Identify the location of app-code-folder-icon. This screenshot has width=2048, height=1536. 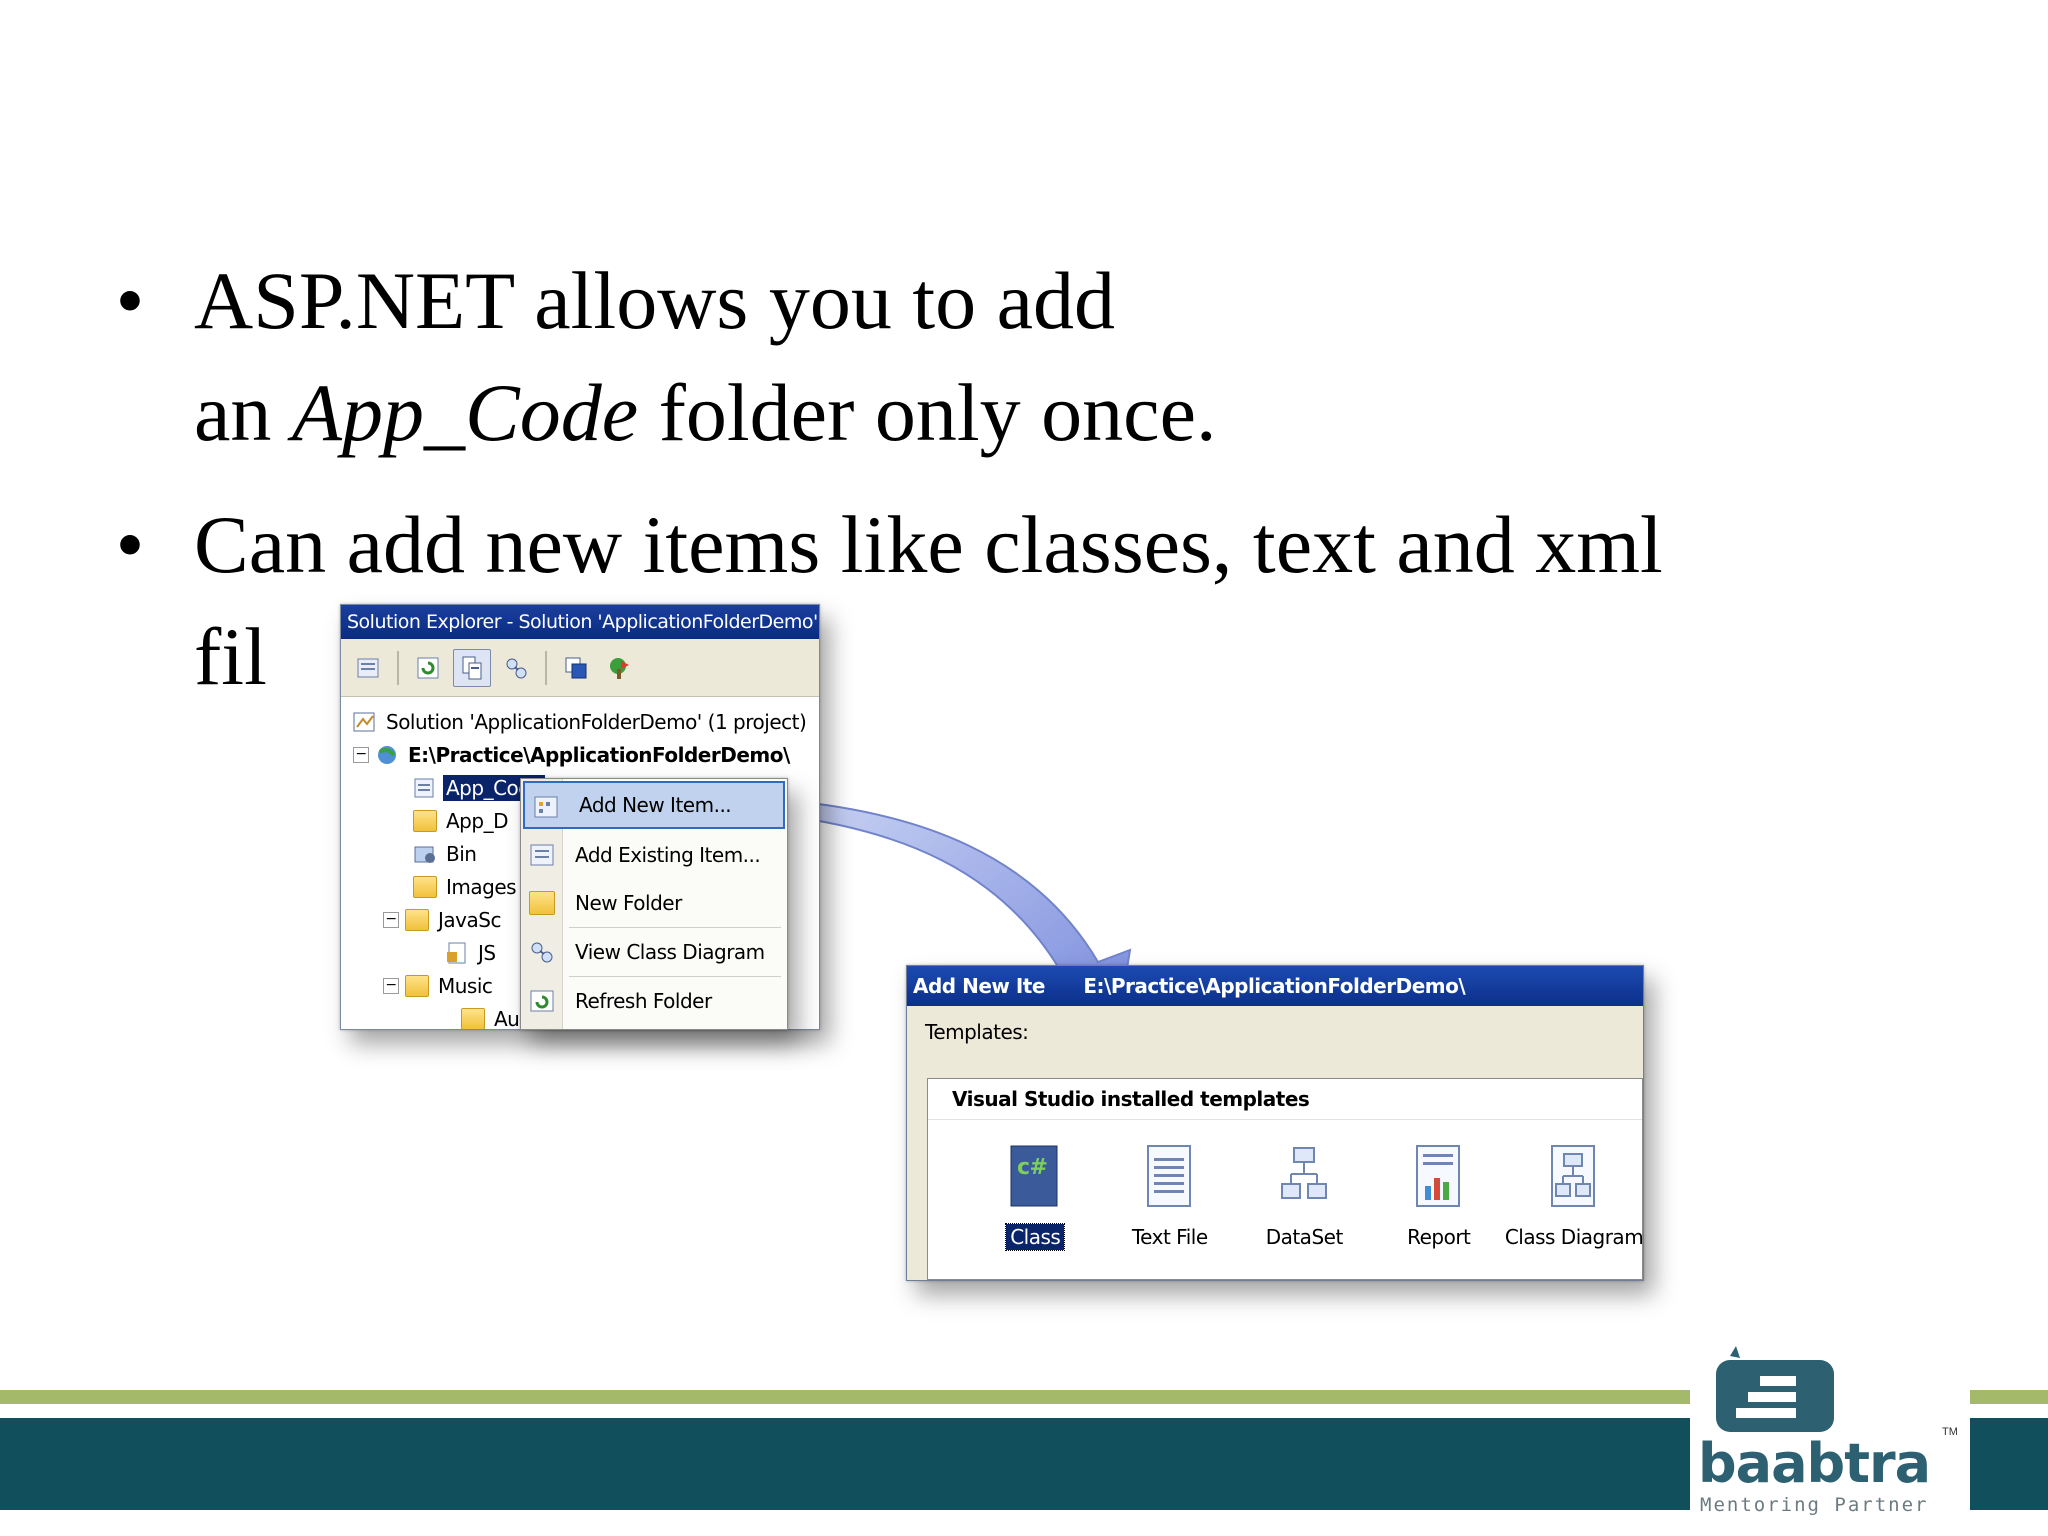
(424, 787).